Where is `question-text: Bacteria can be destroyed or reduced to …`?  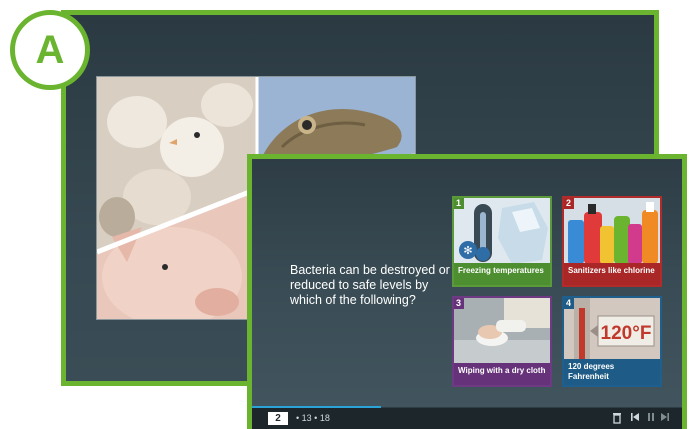
question-text: Bacteria can be destroyed or reduced to … is located at coordinates (370, 285).